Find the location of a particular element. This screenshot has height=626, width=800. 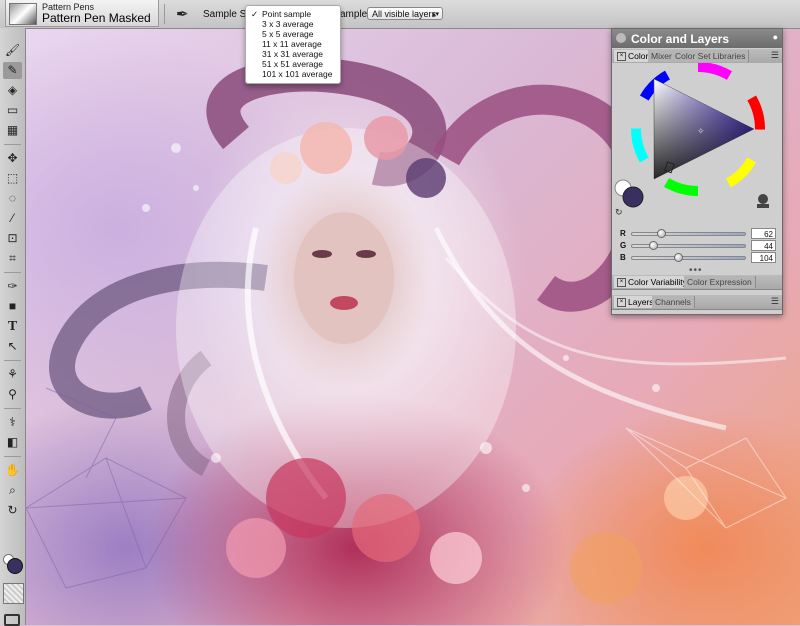

sample-layers-label: ample: is located at coordinates (355, 14).